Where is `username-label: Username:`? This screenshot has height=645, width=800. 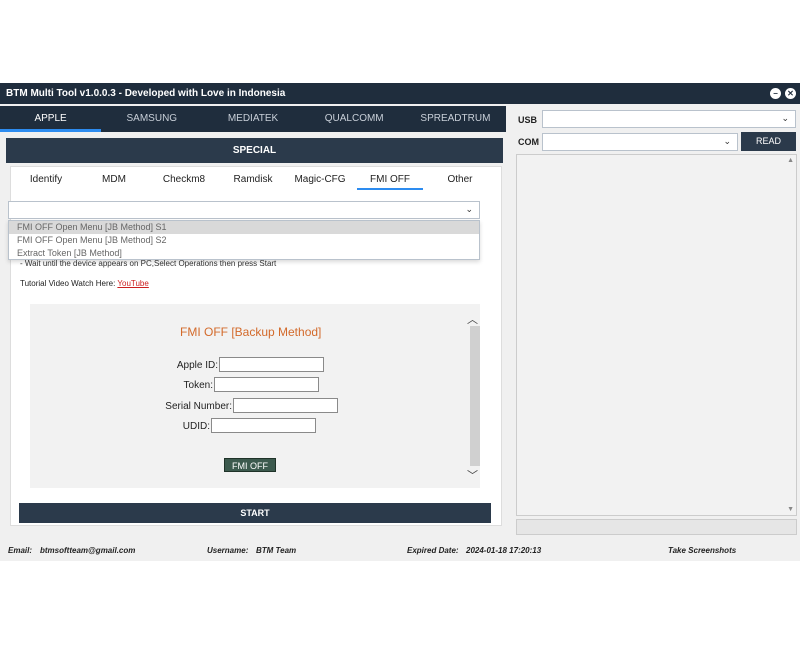 username-label: Username: is located at coordinates (228, 550).